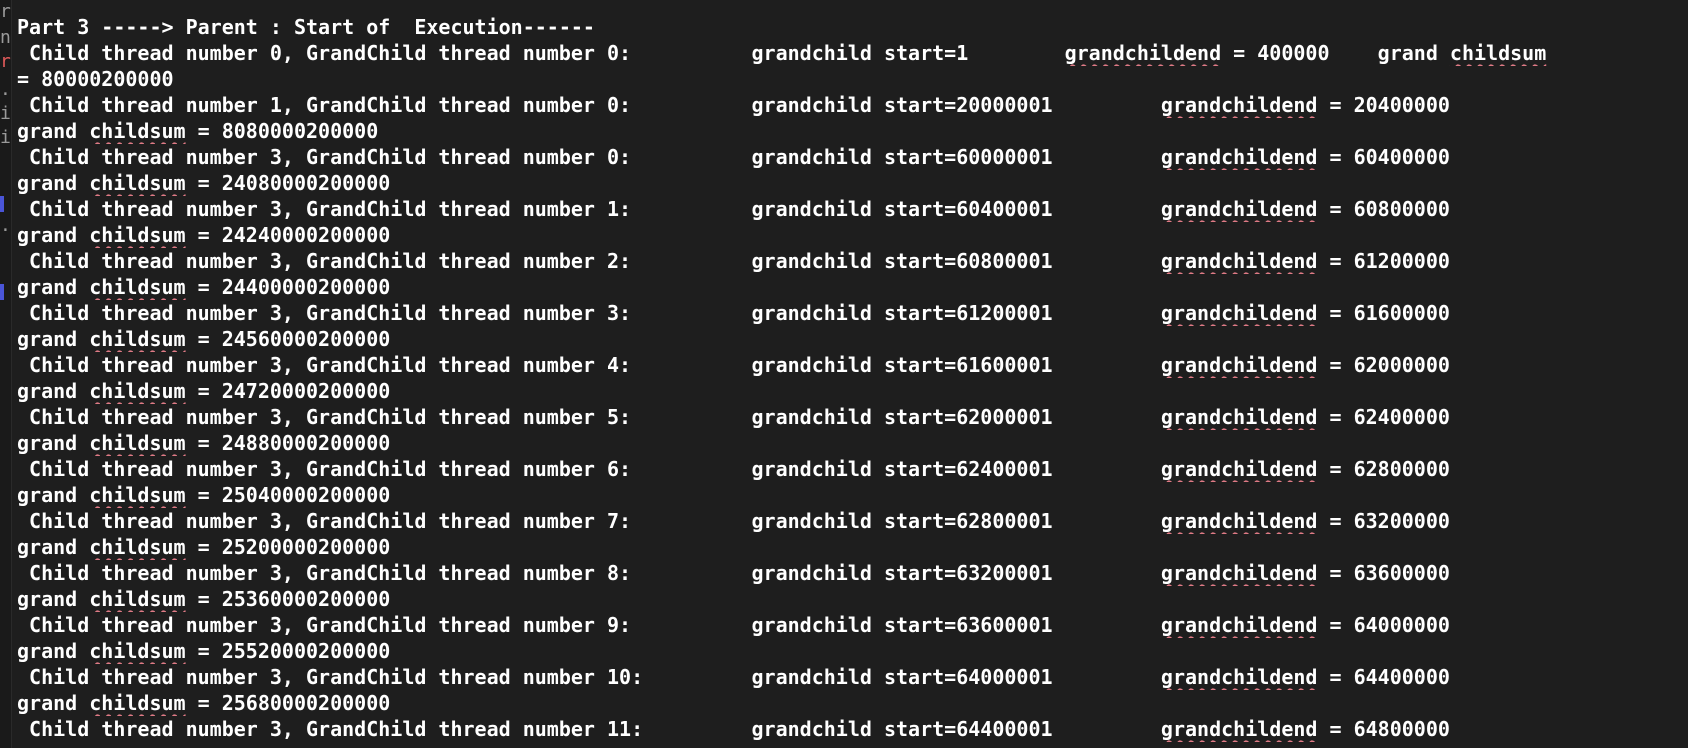 The width and height of the screenshot is (1688, 748). I want to click on terminal-text: = 62000000, so click(1383, 365).